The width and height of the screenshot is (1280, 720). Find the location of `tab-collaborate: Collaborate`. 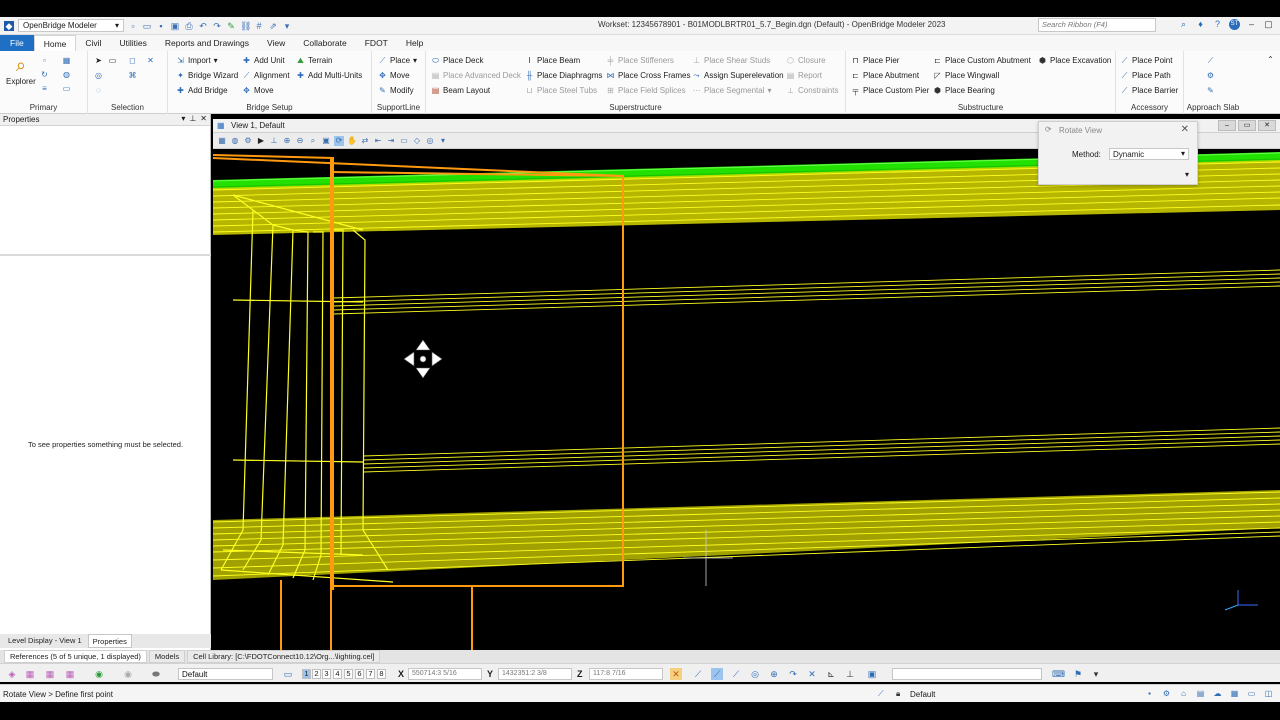

tab-collaborate: Collaborate is located at coordinates (324, 43).